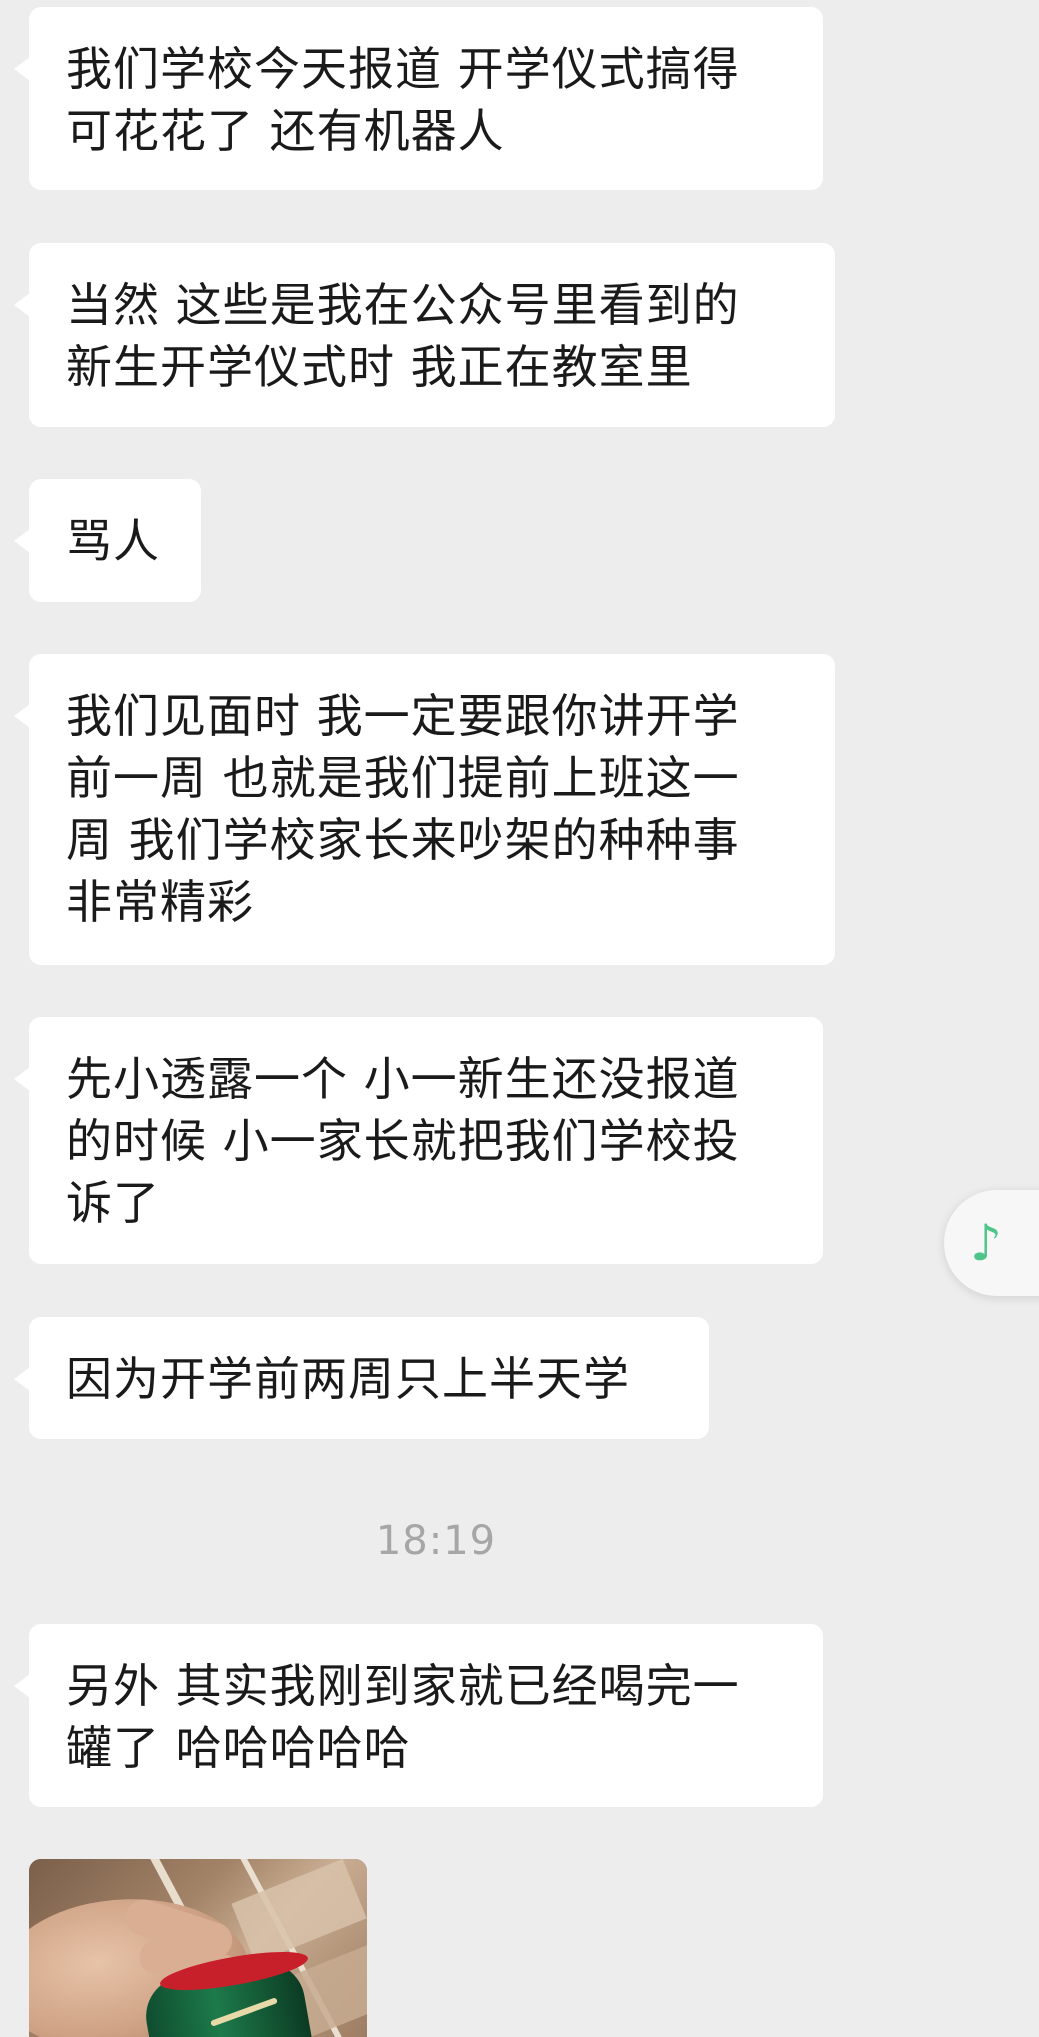  I want to click on message-bubble: 另外 其实我刚到家就已经喝完一 罐了 哈哈哈哈哈, so click(418, 1715).